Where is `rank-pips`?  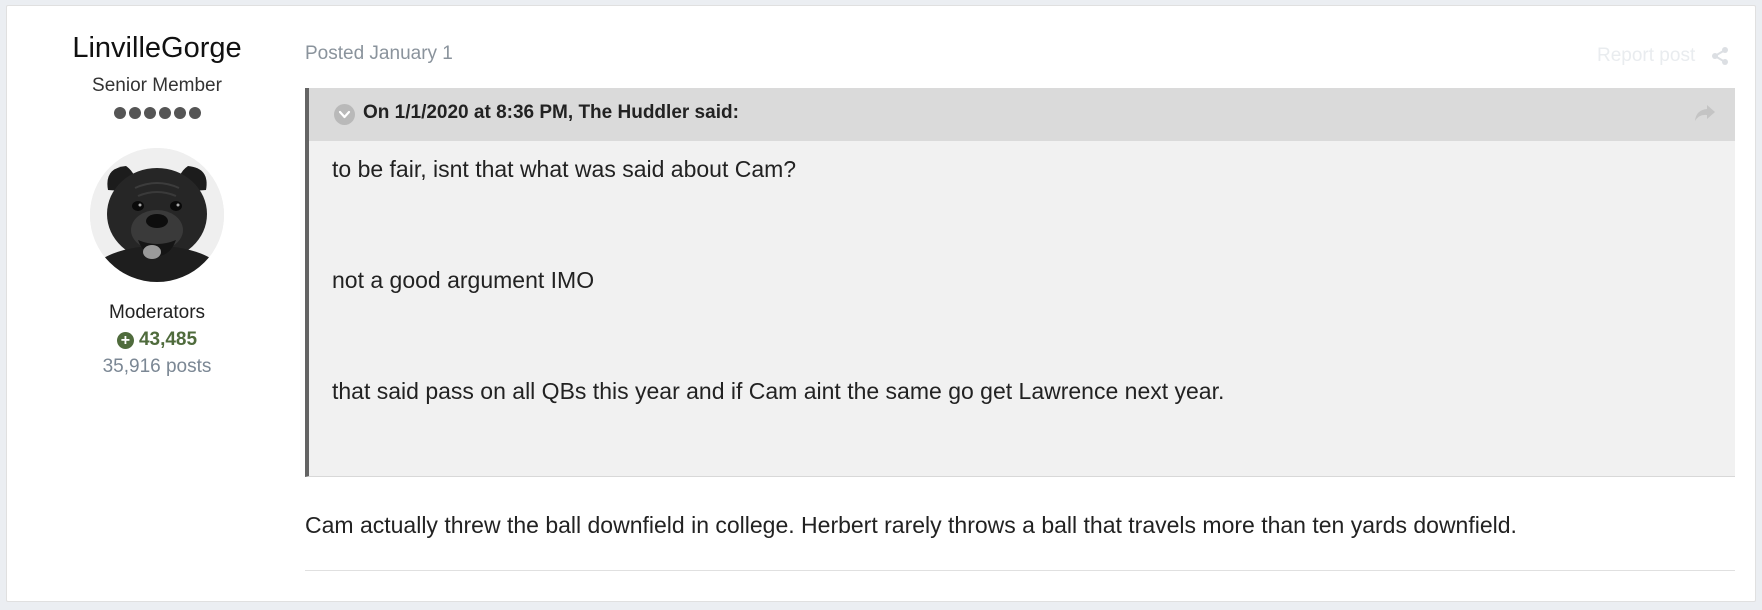 rank-pips is located at coordinates (157, 113).